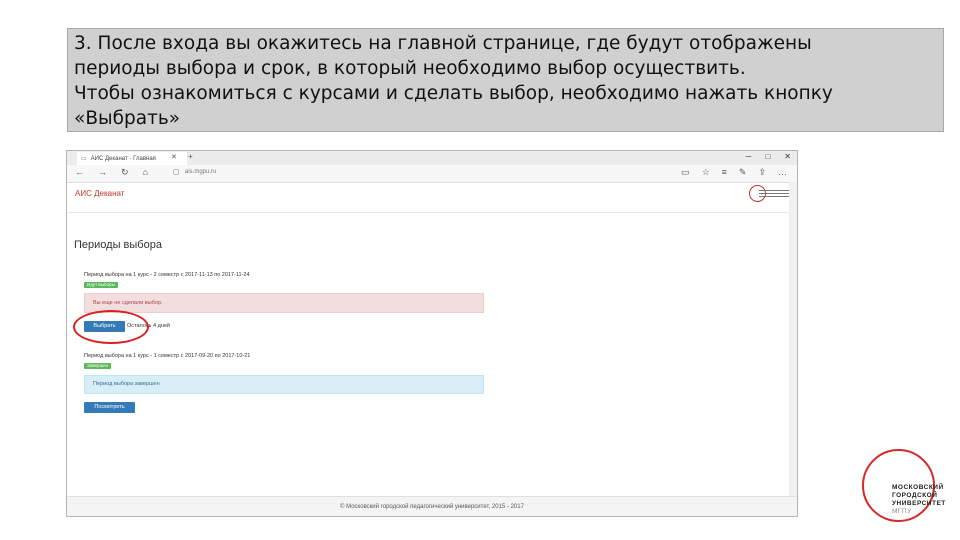 The width and height of the screenshot is (960, 540). Describe the element at coordinates (101, 285) in the screenshot. I see `status-badge: Идут выборы` at that location.